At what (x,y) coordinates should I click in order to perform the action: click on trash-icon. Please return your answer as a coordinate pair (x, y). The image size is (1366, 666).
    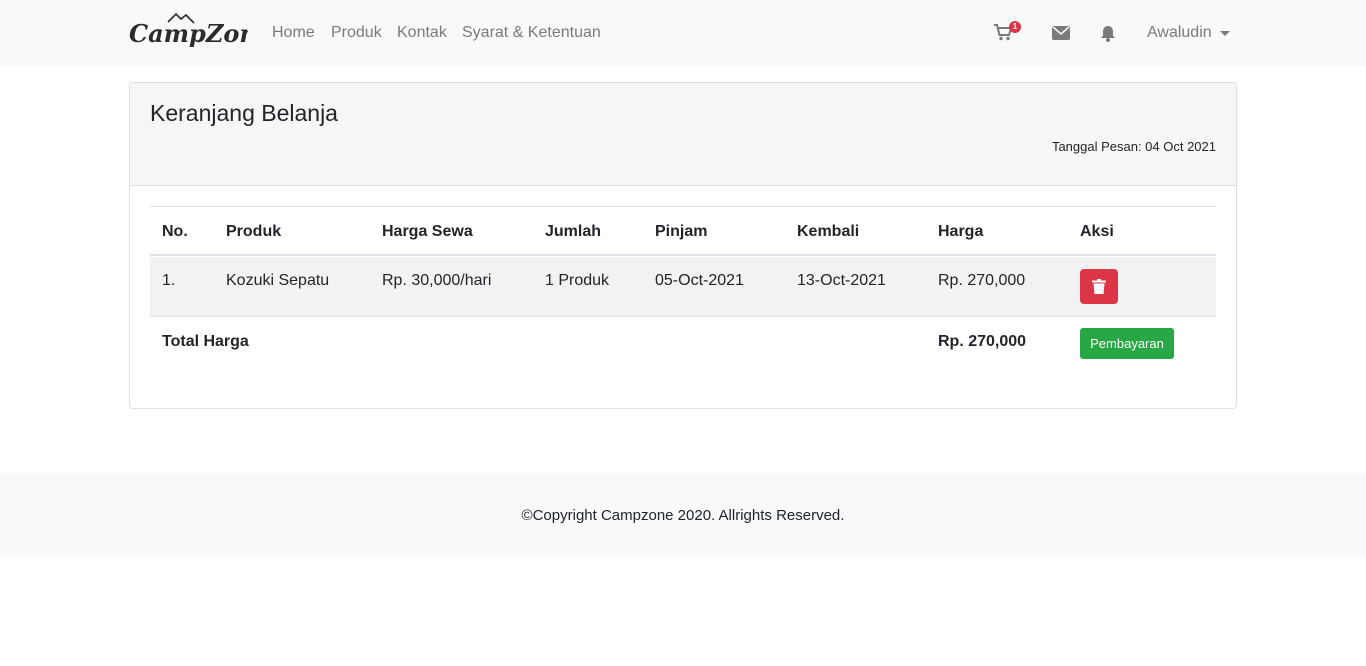
    Looking at the image, I should click on (1099, 286).